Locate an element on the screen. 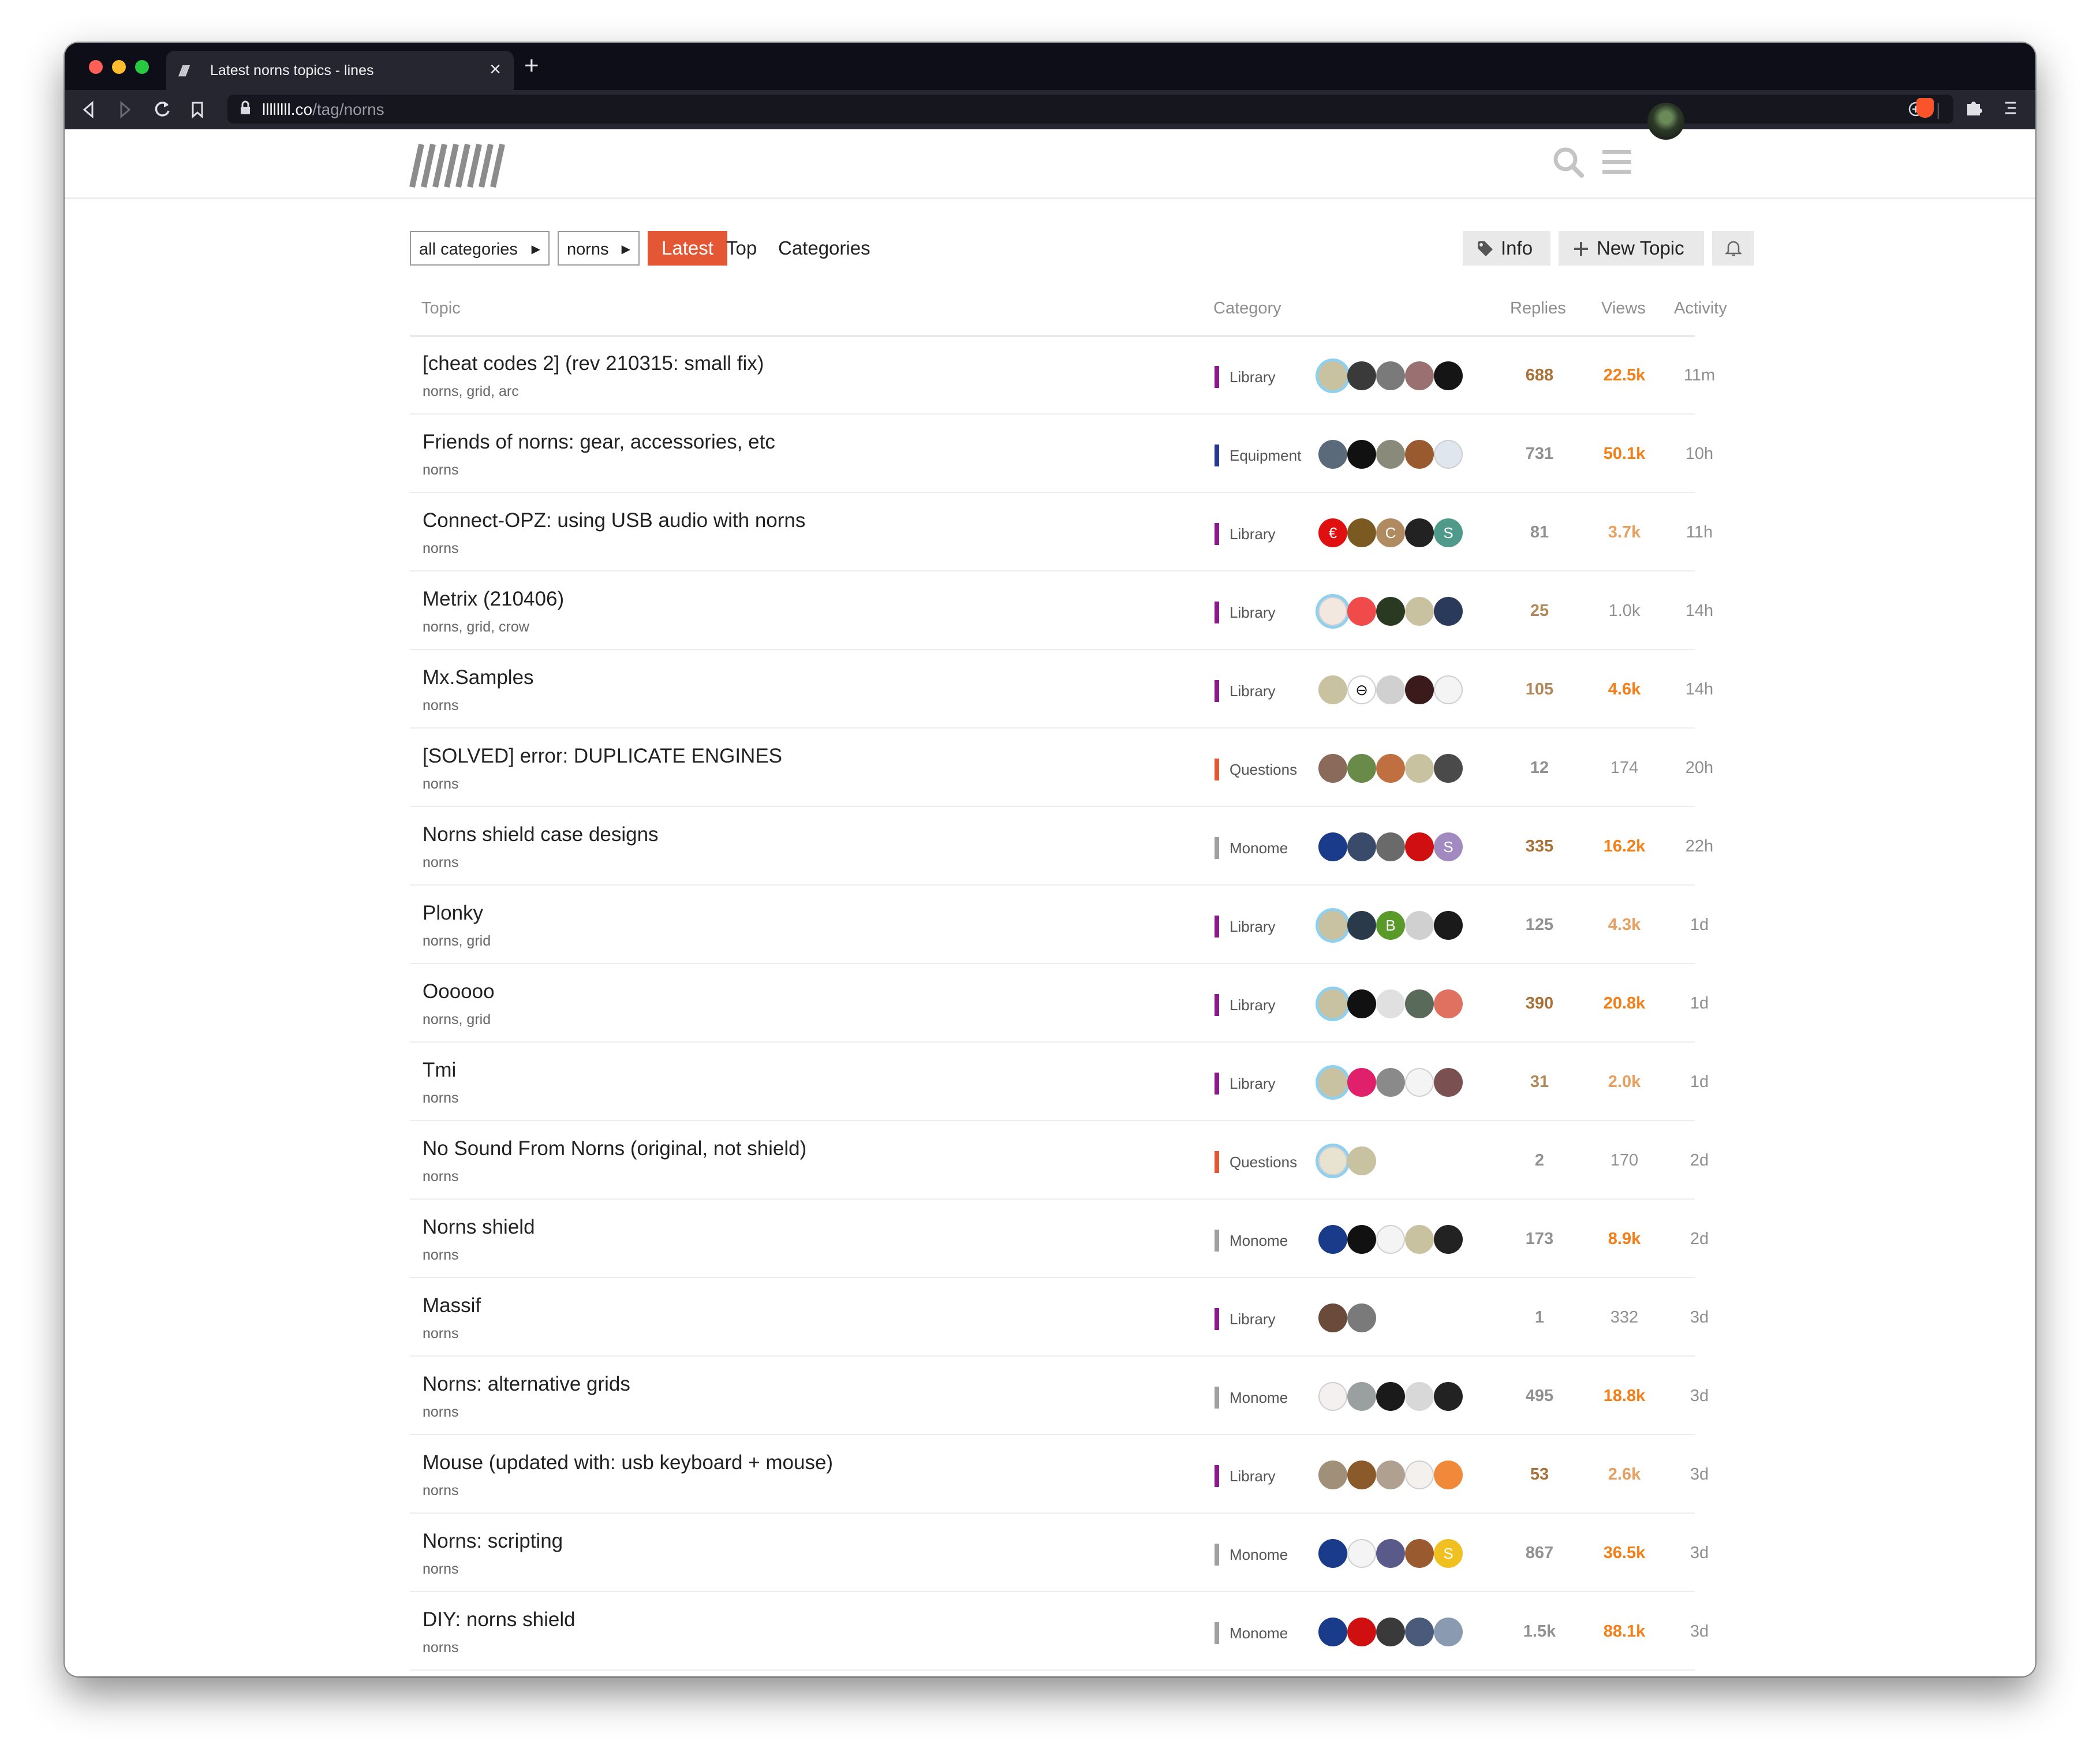 Image resolution: width=2100 pixels, height=1763 pixels. poster-avatar: C is located at coordinates (1390, 532).